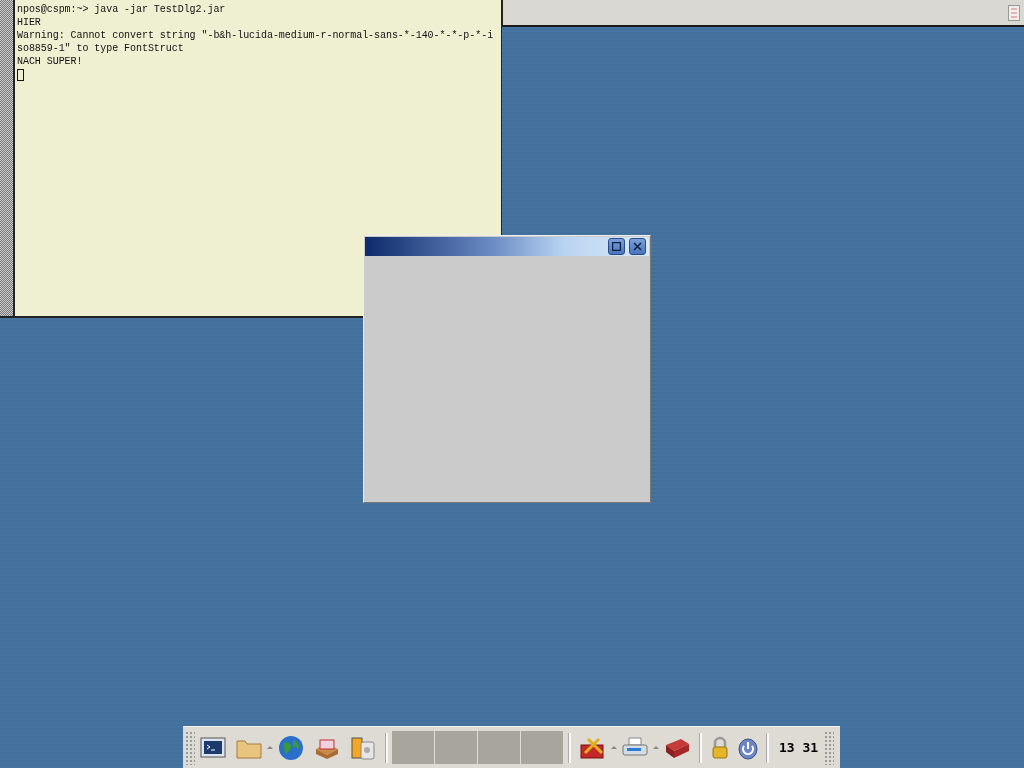  I want to click on clock: 13 31, so click(799, 747).